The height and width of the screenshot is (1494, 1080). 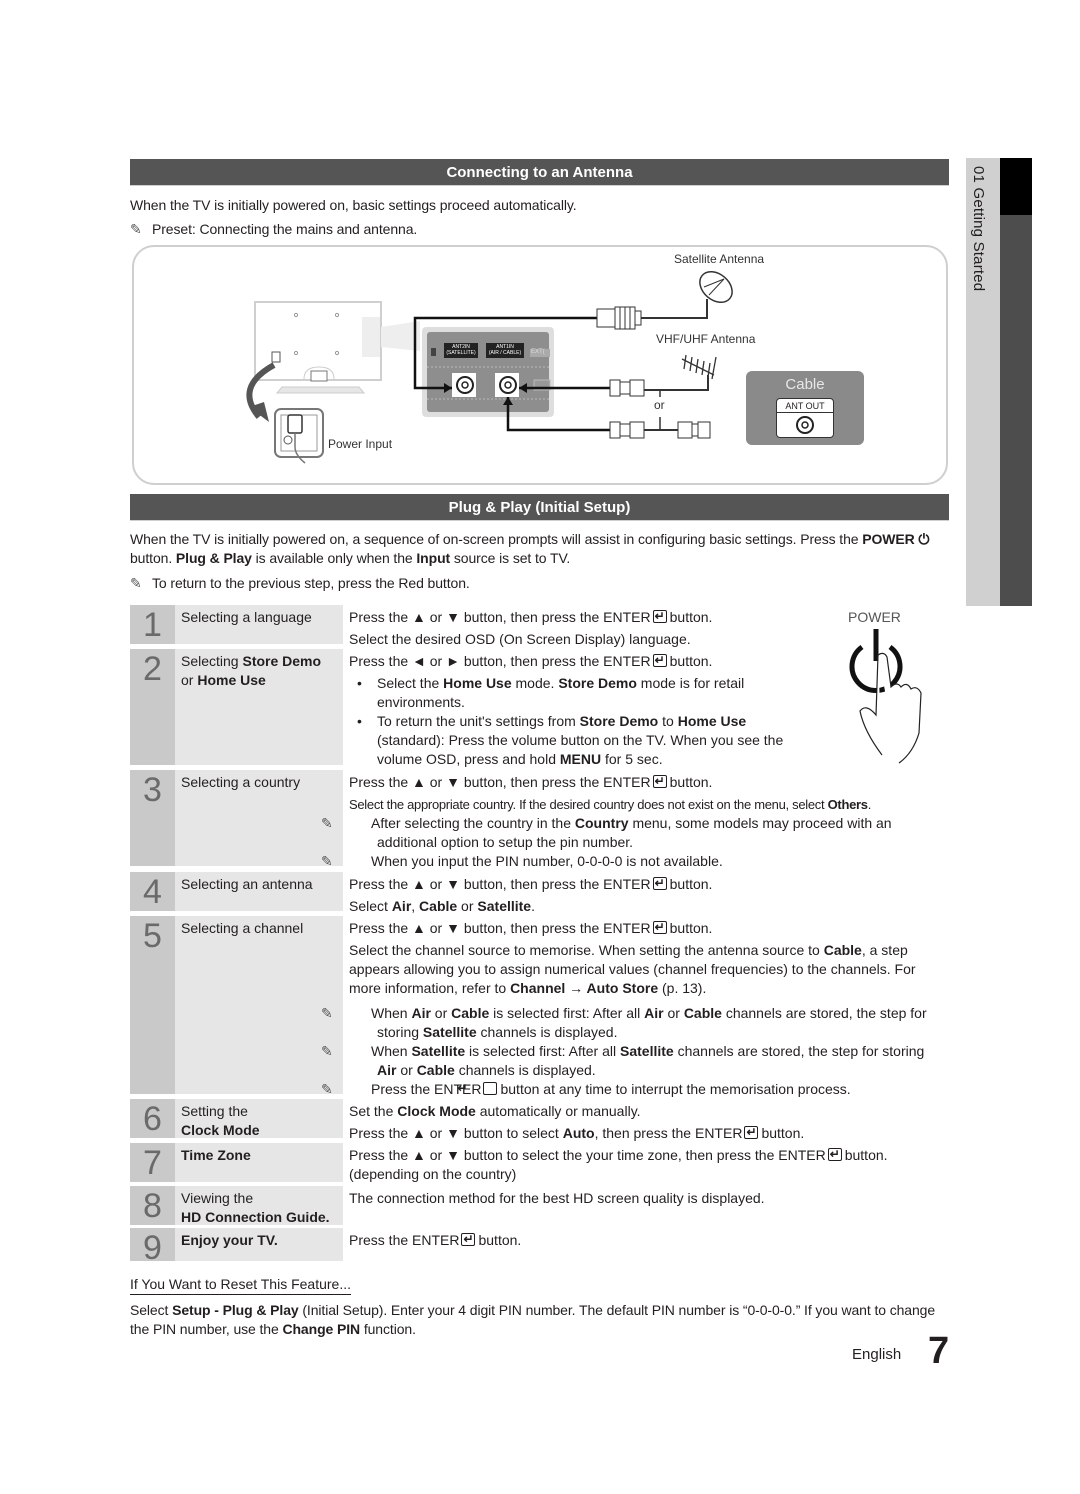 What do you see at coordinates (259, 1005) in the screenshot?
I see `step-title: Selecting a channel` at bounding box center [259, 1005].